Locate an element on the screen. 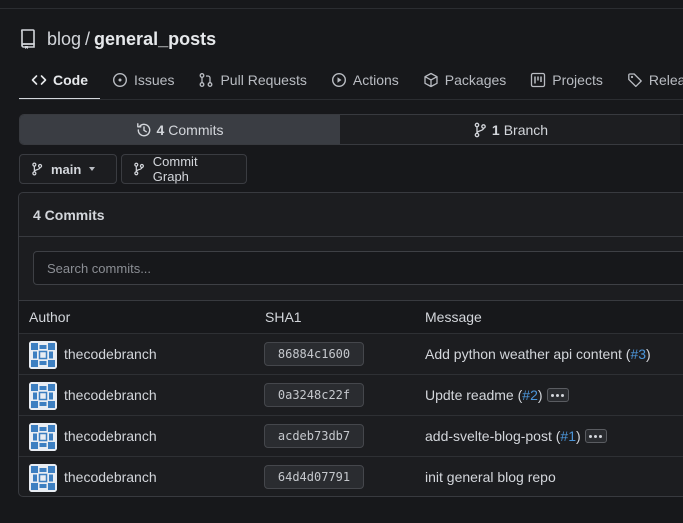  repo-owner-link: blog is located at coordinates (64, 39).